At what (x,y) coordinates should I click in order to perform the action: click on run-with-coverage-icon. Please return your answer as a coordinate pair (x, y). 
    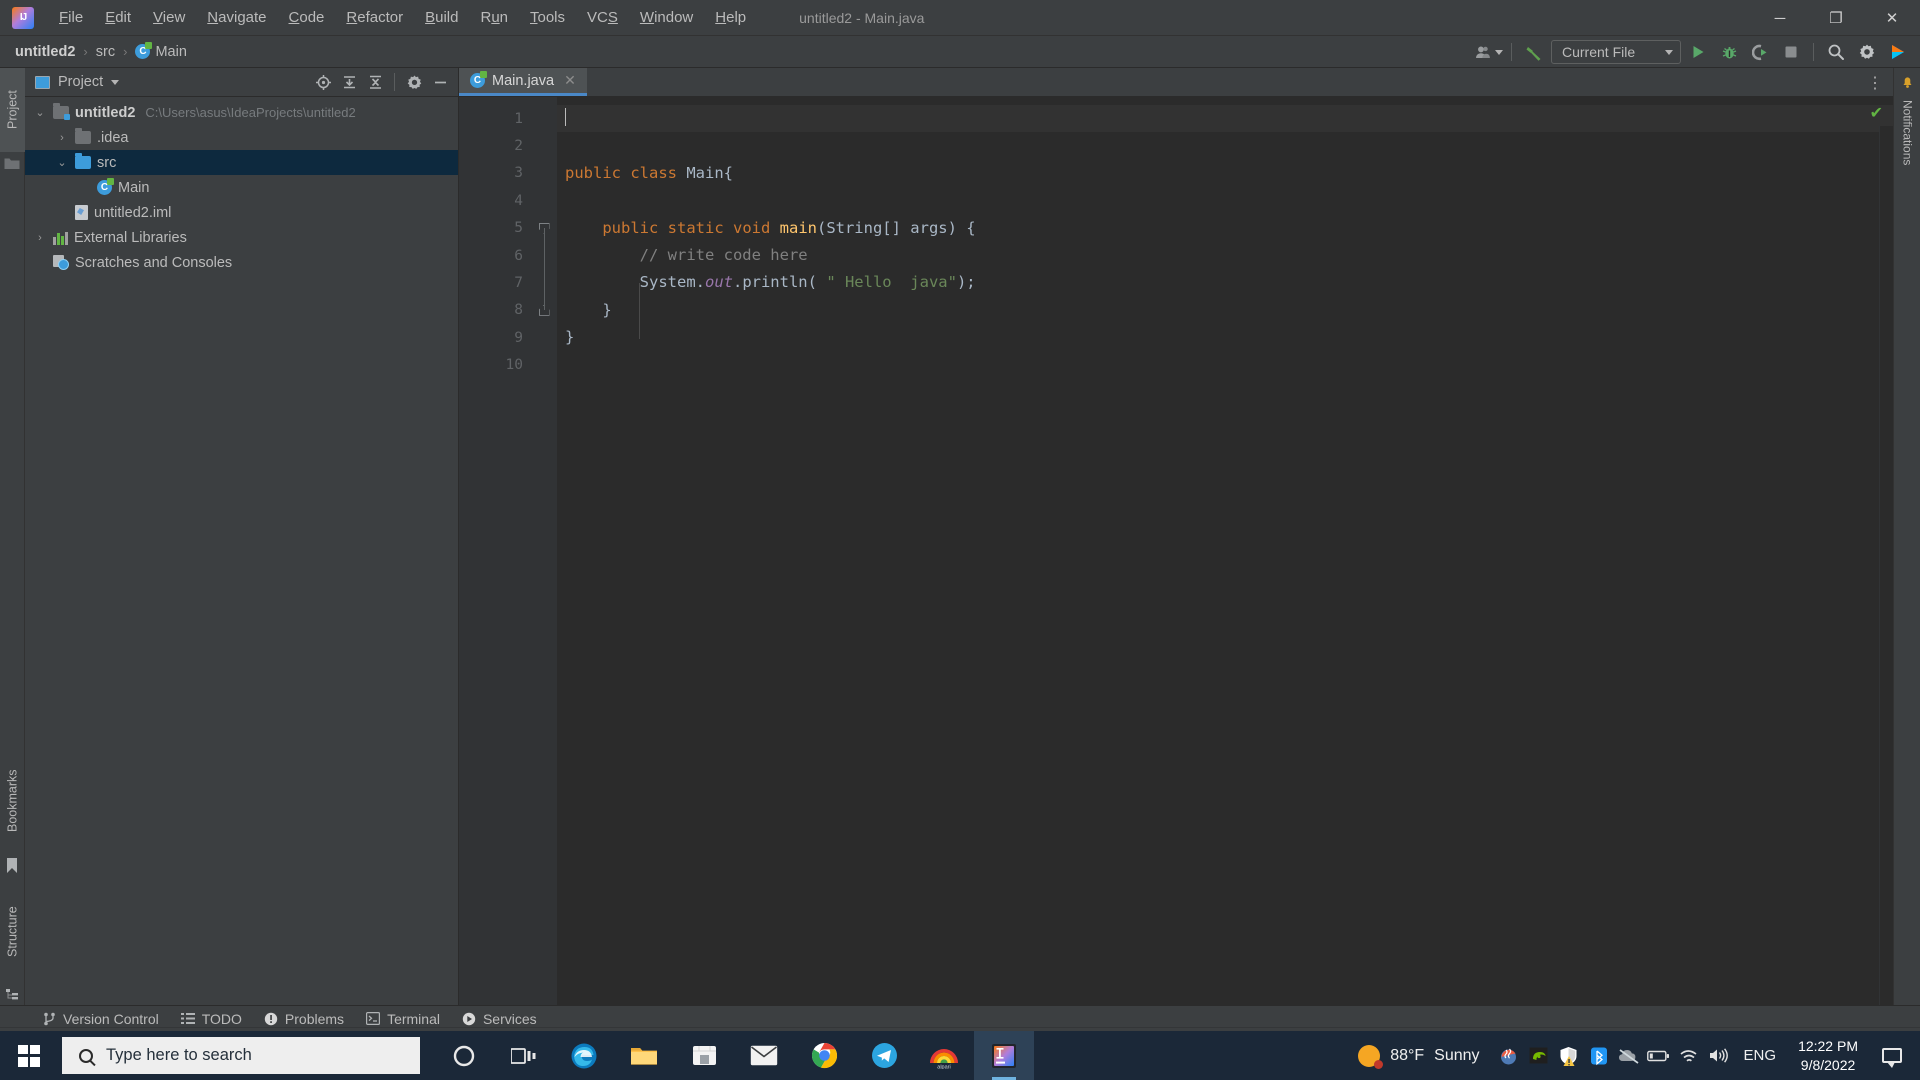
    Looking at the image, I should click on (1760, 52).